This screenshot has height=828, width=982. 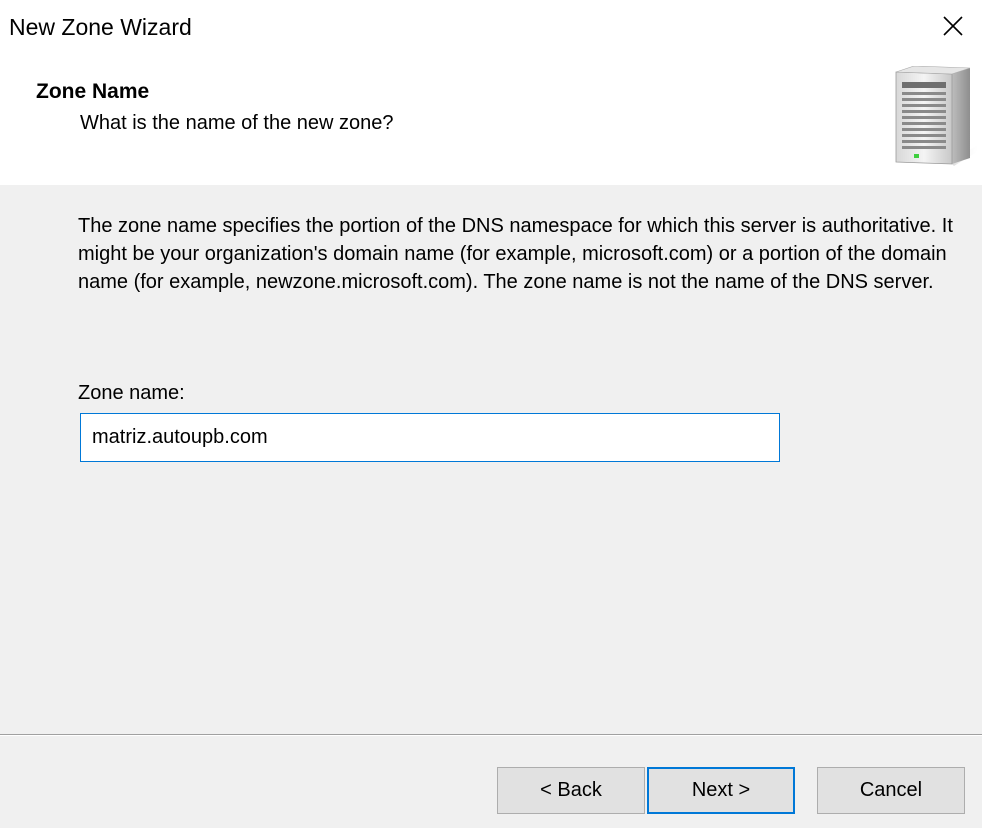 What do you see at coordinates (491, 184) in the screenshot?
I see `header-divider` at bounding box center [491, 184].